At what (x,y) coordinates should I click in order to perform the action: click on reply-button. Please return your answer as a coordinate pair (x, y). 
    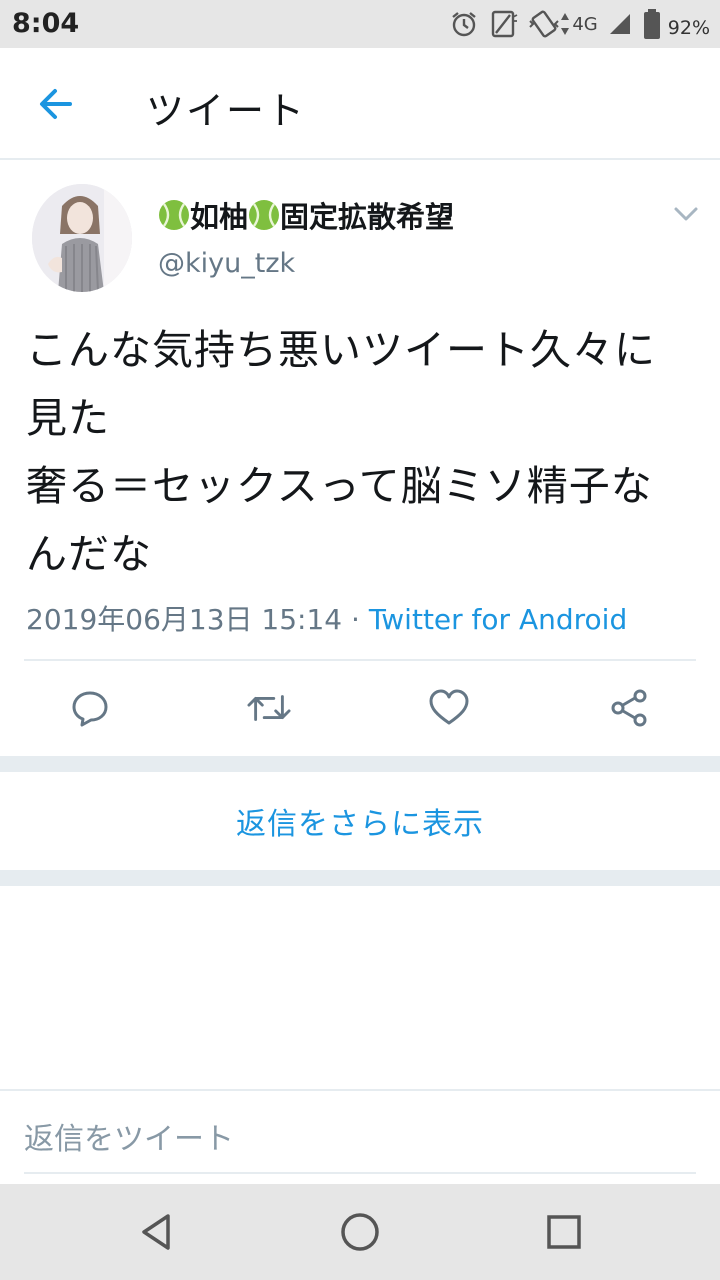
    Looking at the image, I should click on (90, 708).